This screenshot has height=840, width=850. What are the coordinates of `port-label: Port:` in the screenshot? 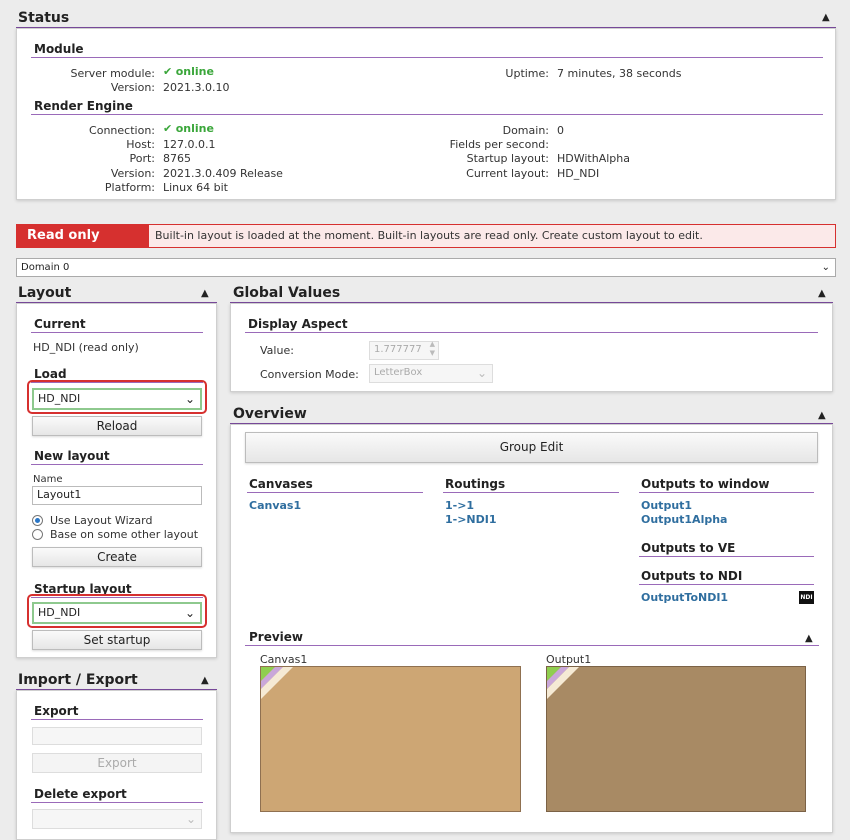 It's located at (142, 158).